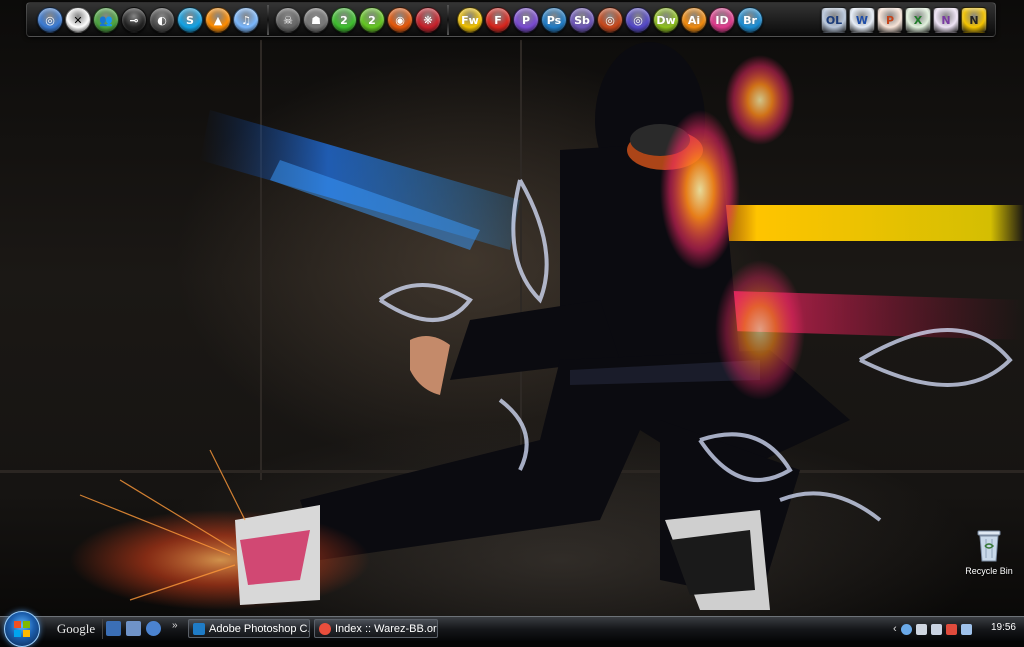 This screenshot has width=1024, height=647. What do you see at coordinates (175, 625) in the screenshot?
I see `quick-launch-overflow-button: »` at bounding box center [175, 625].